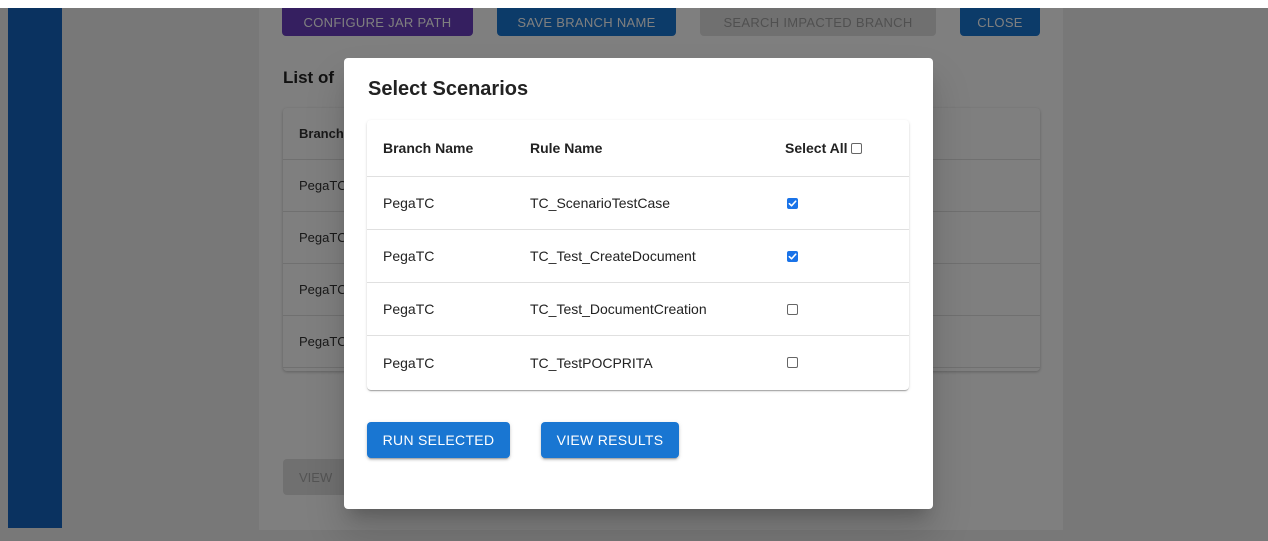 Image resolution: width=1268 pixels, height=541 pixels. I want to click on branch-name-header: Branch Name, so click(428, 148).